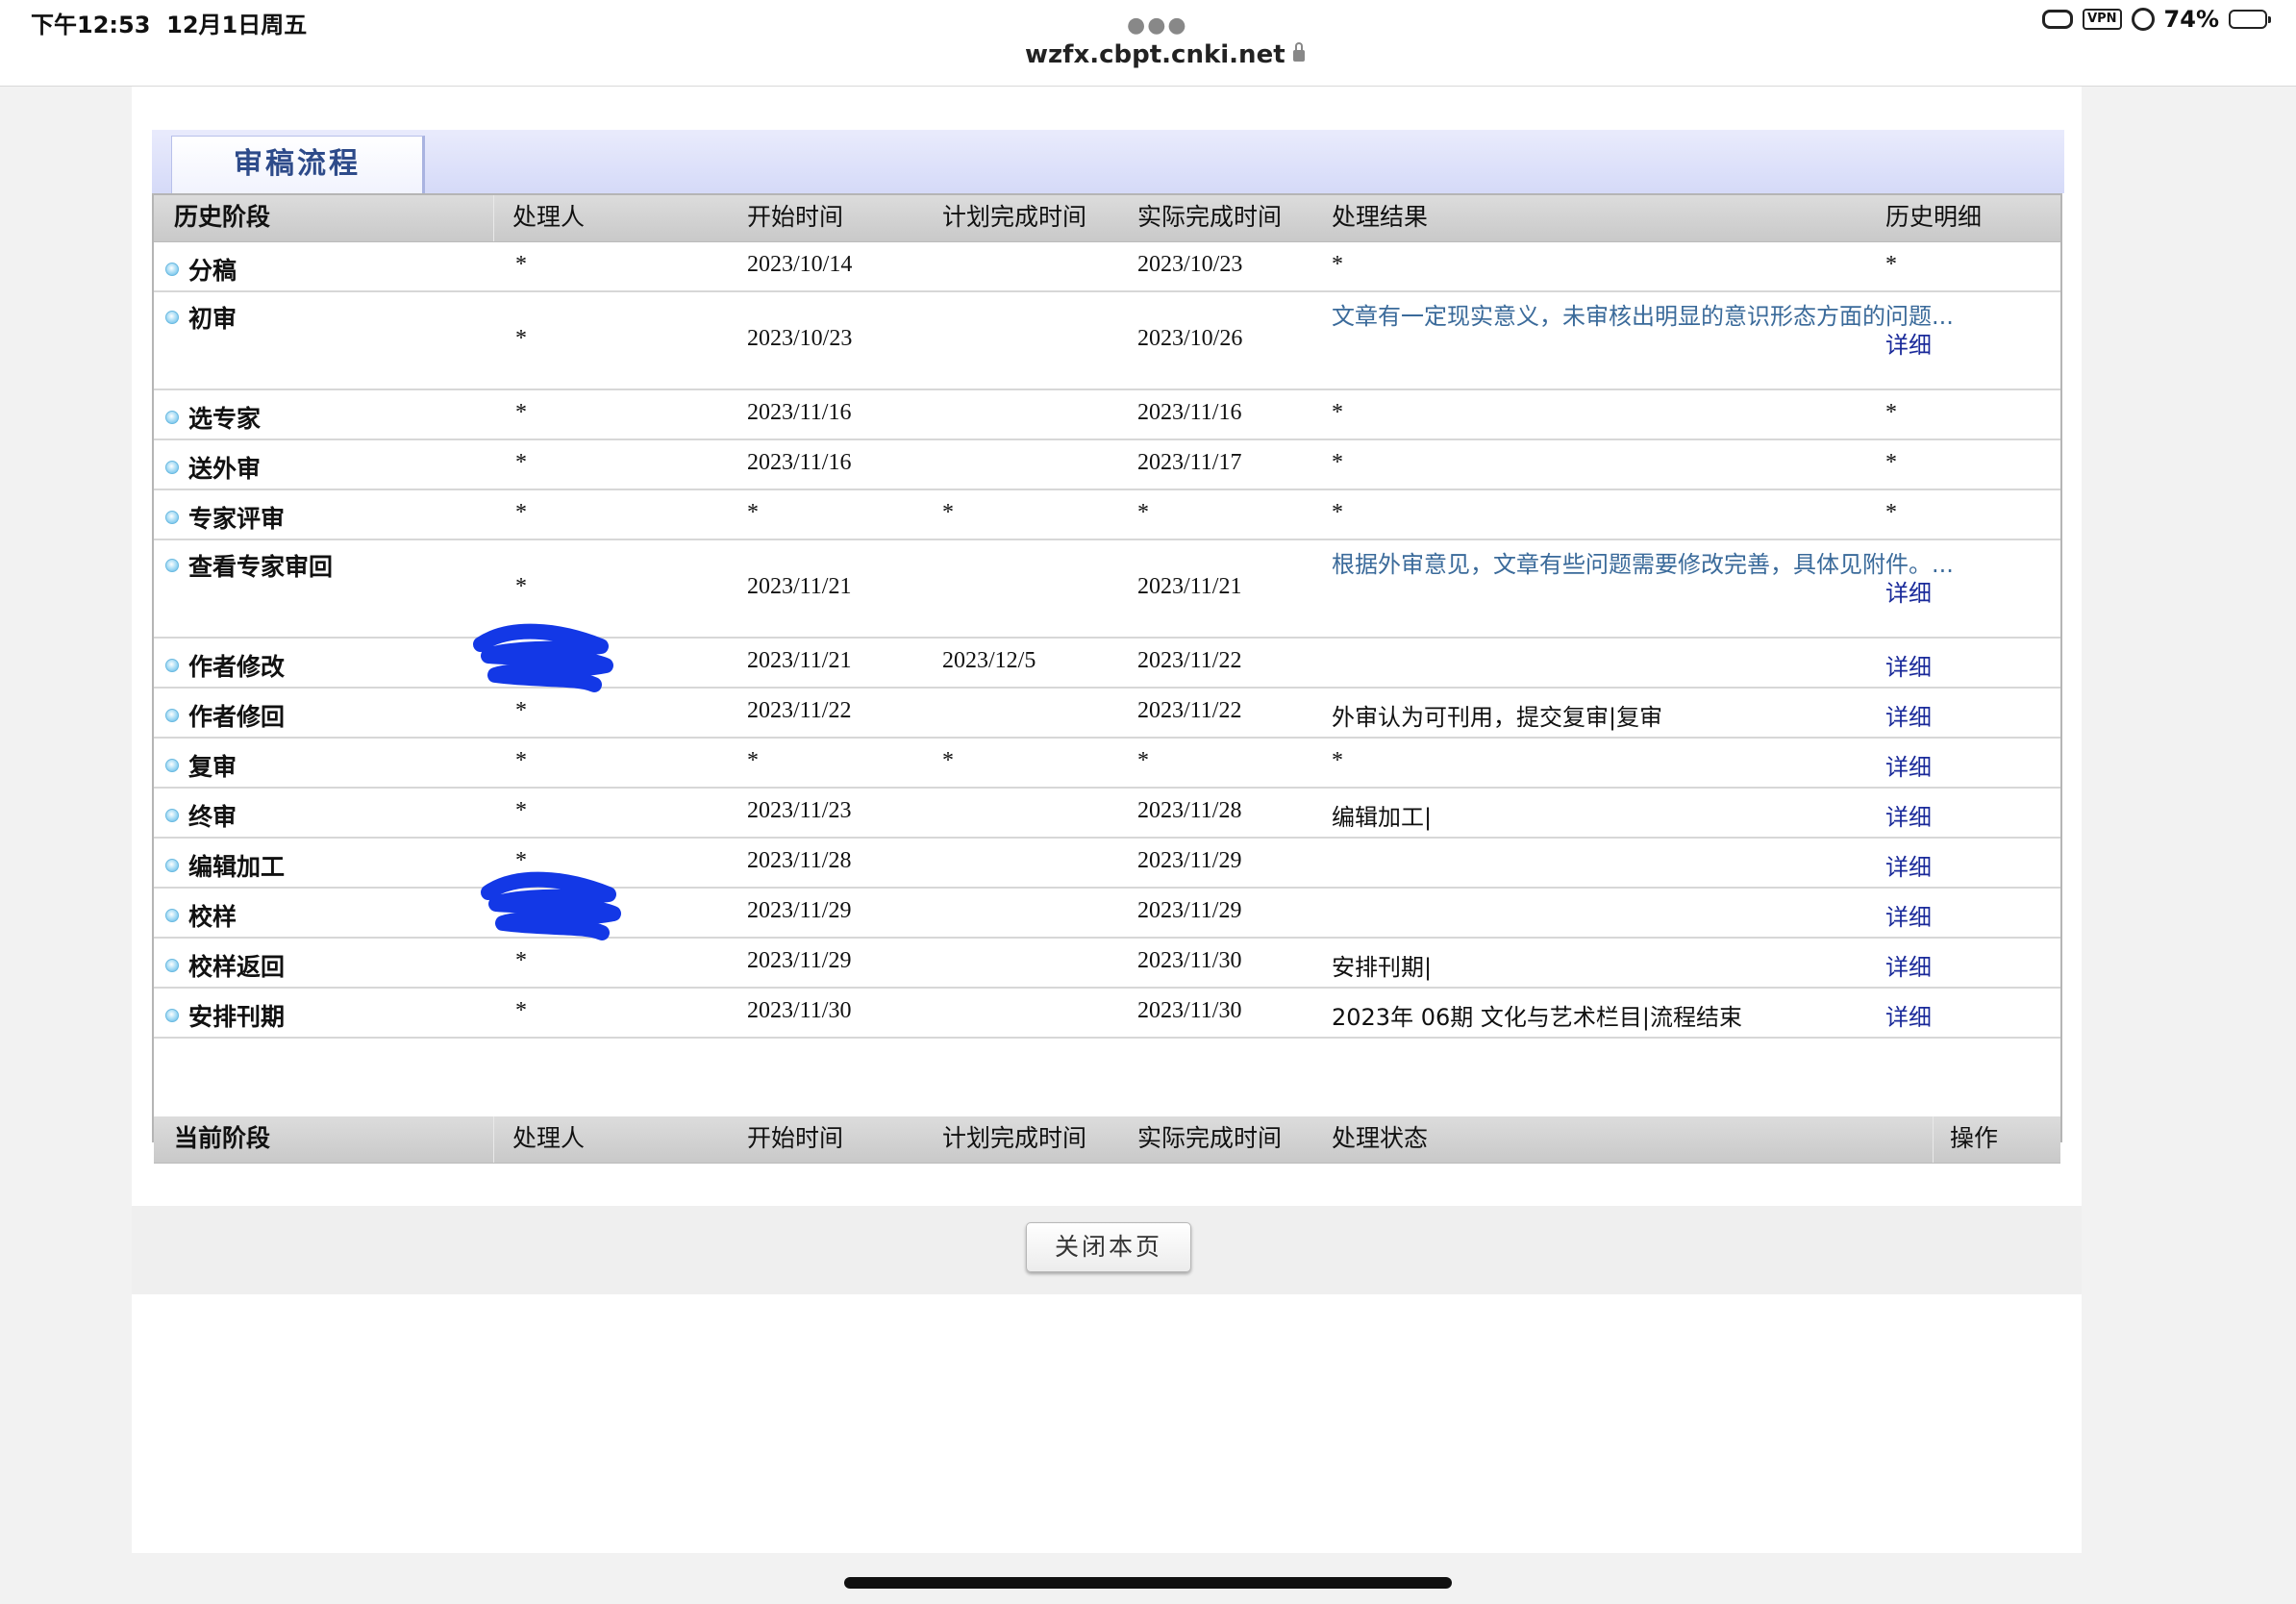 This screenshot has width=2296, height=1604. I want to click on header-action: 操作, so click(1975, 1138).